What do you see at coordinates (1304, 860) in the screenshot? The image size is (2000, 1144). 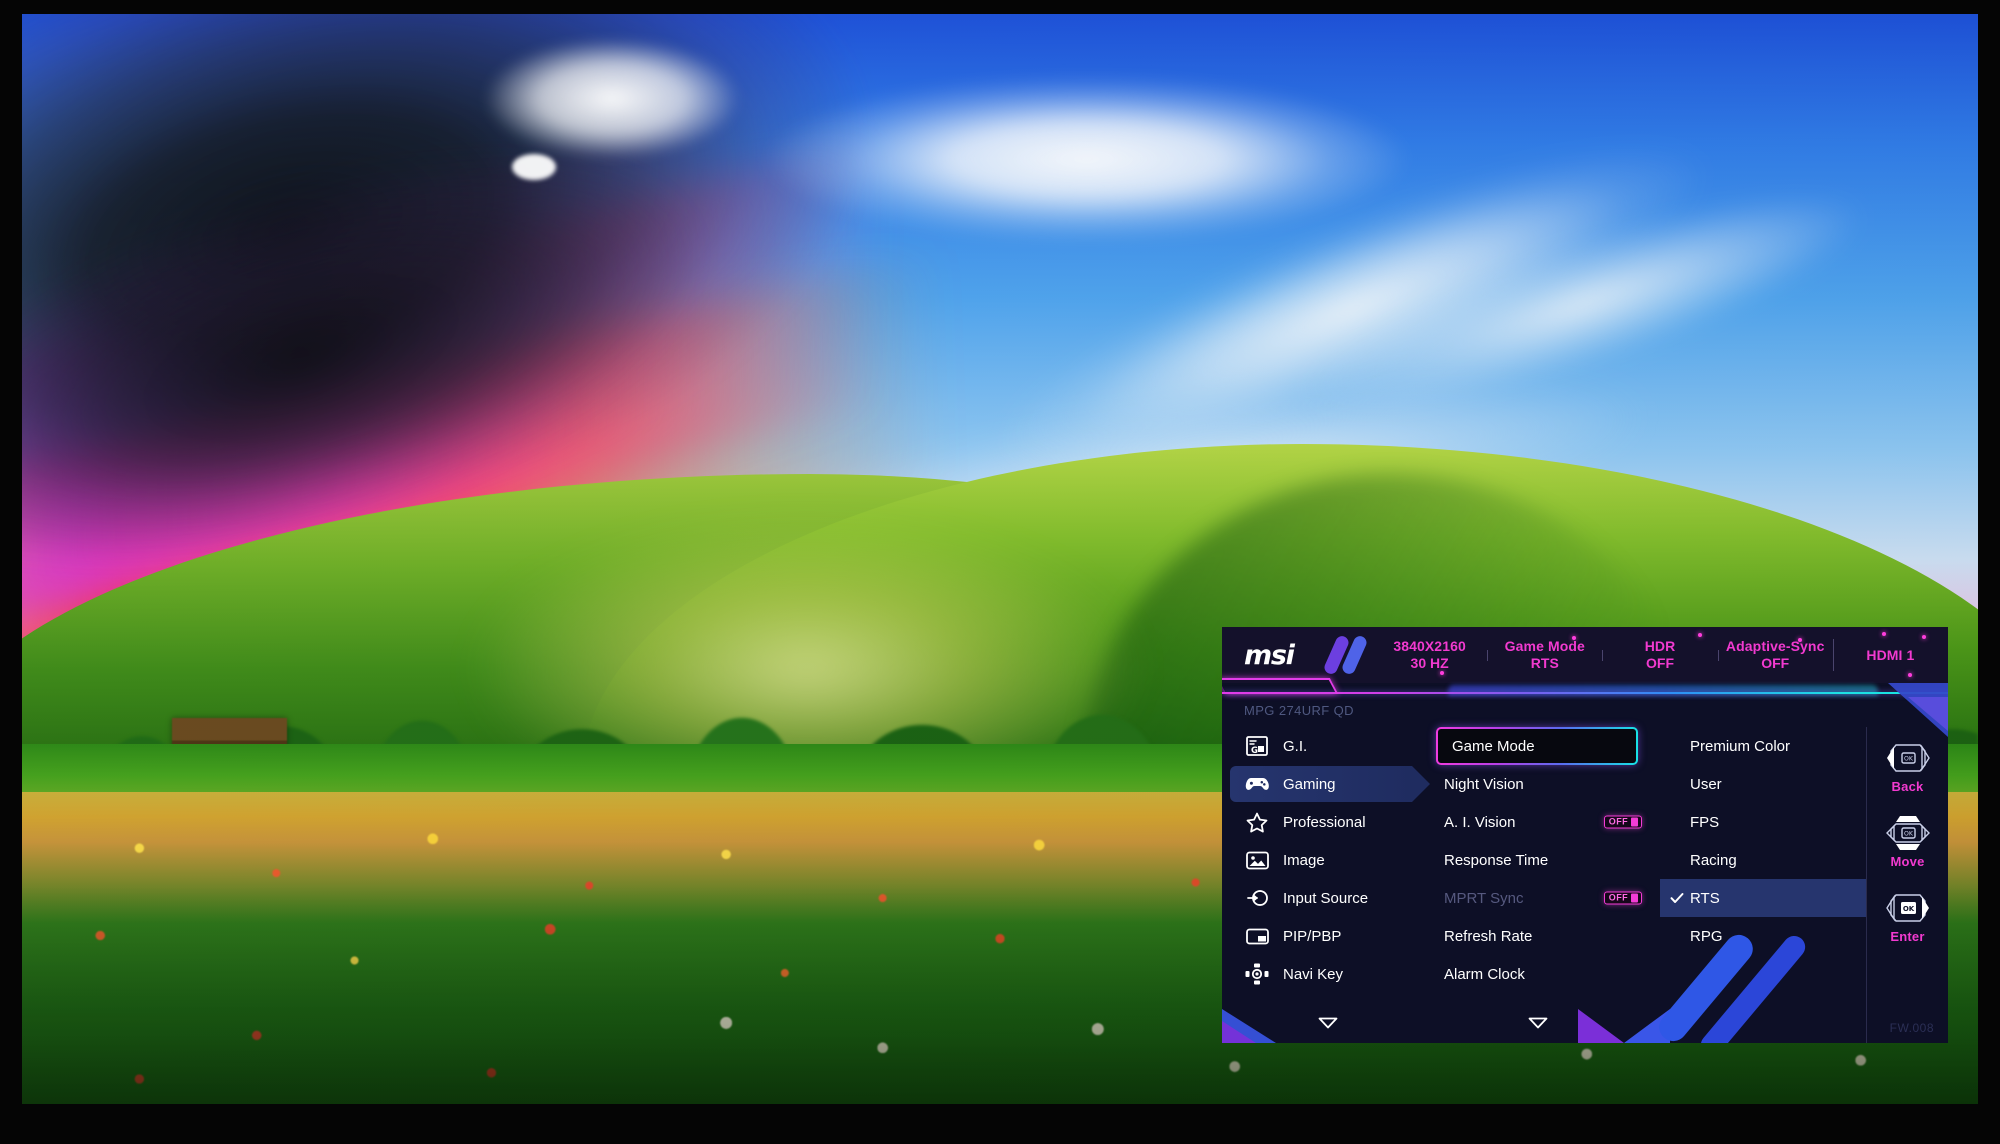 I see `sidebar-item-label: Image` at bounding box center [1304, 860].